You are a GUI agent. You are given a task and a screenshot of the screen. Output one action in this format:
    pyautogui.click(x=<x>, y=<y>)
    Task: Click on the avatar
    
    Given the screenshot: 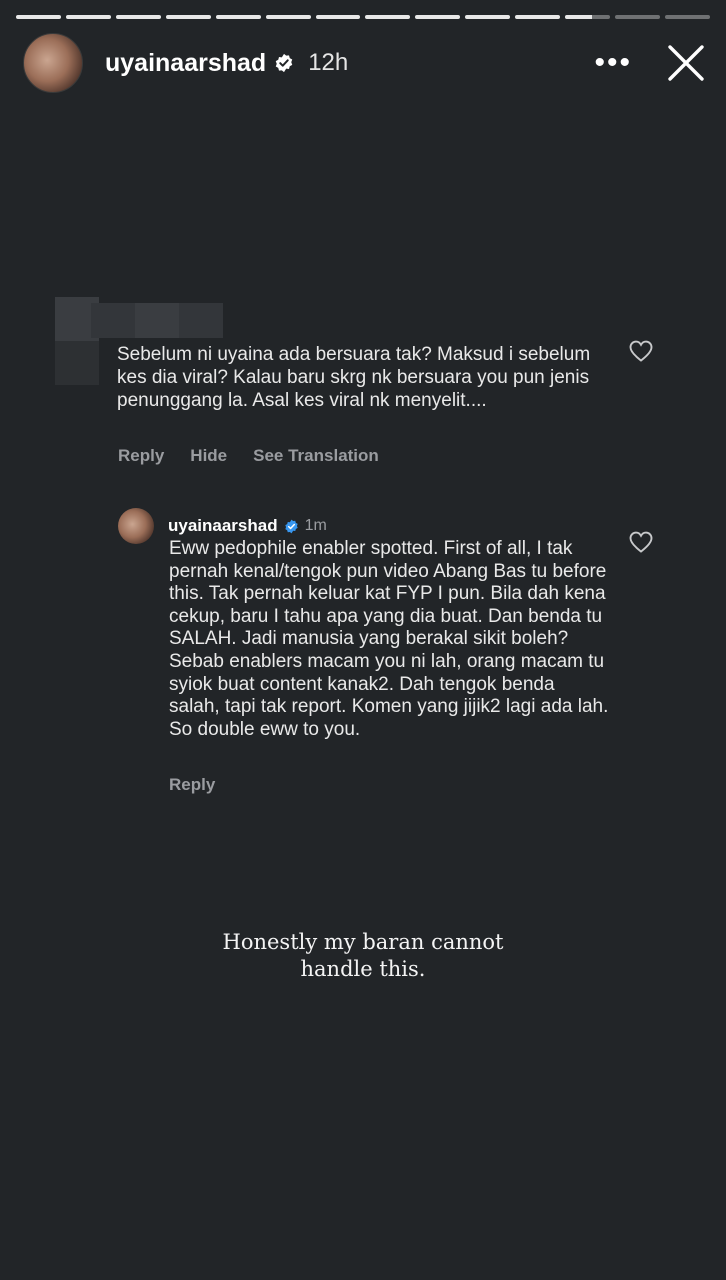 What is the action you would take?
    pyautogui.click(x=53, y=63)
    